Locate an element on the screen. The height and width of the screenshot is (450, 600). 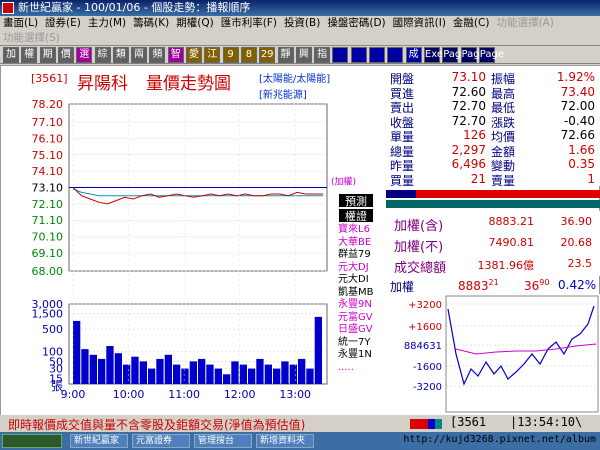
time-tick-label: 10:00 is located at coordinates (129, 394).